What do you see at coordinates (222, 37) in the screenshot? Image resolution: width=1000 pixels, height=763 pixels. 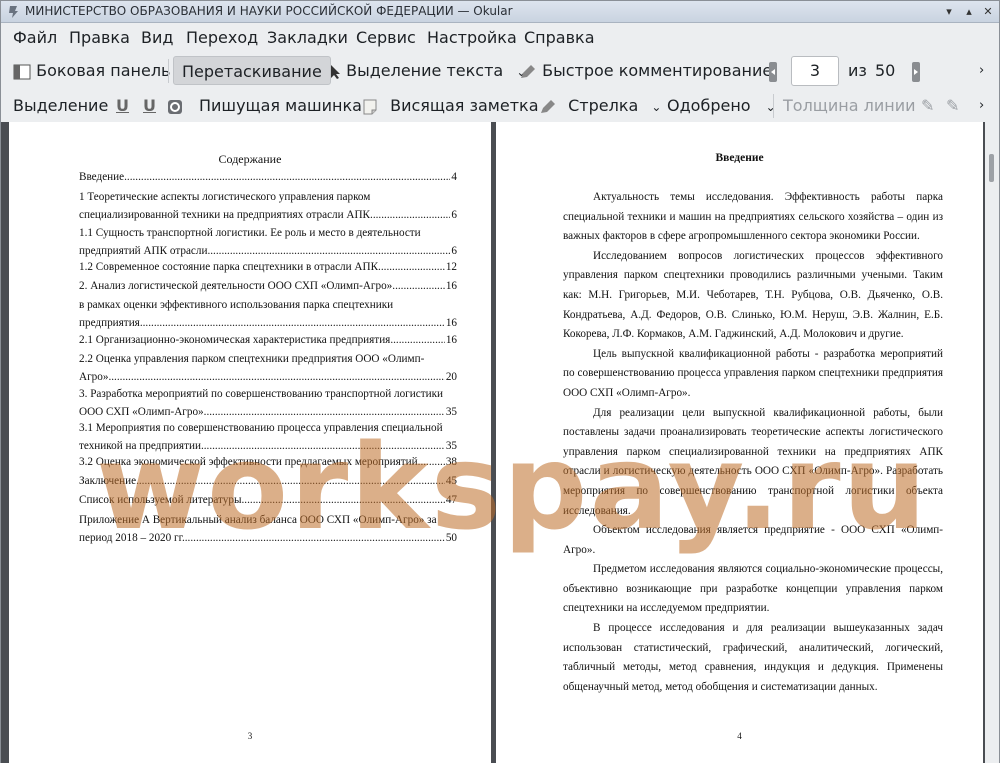 I see `menu-go: Переход` at bounding box center [222, 37].